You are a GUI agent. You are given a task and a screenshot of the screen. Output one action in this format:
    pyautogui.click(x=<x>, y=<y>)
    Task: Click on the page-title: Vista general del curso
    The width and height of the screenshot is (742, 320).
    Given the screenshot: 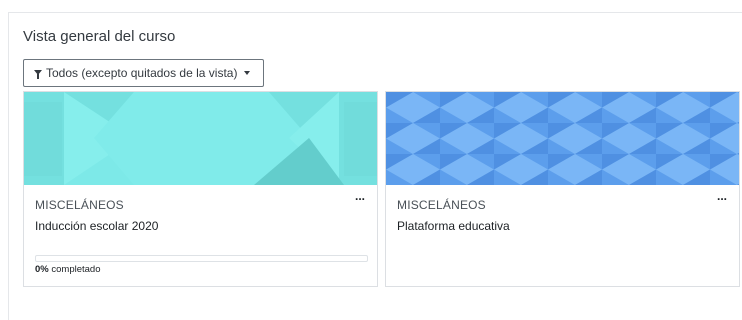 What is the action you would take?
    pyautogui.click(x=99, y=36)
    